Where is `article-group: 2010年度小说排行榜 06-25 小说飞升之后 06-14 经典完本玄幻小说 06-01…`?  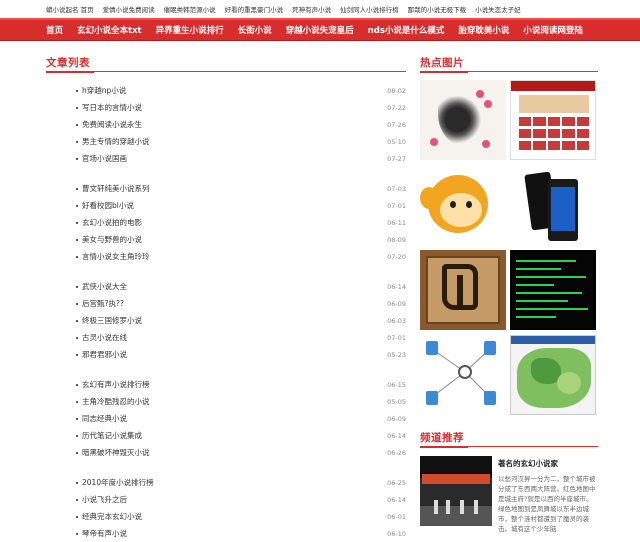 article-group: 2010年度小说排行榜 06-25 小说飞升之后 06-14 经典完本玄幻小说 06-01… is located at coordinates (241, 508).